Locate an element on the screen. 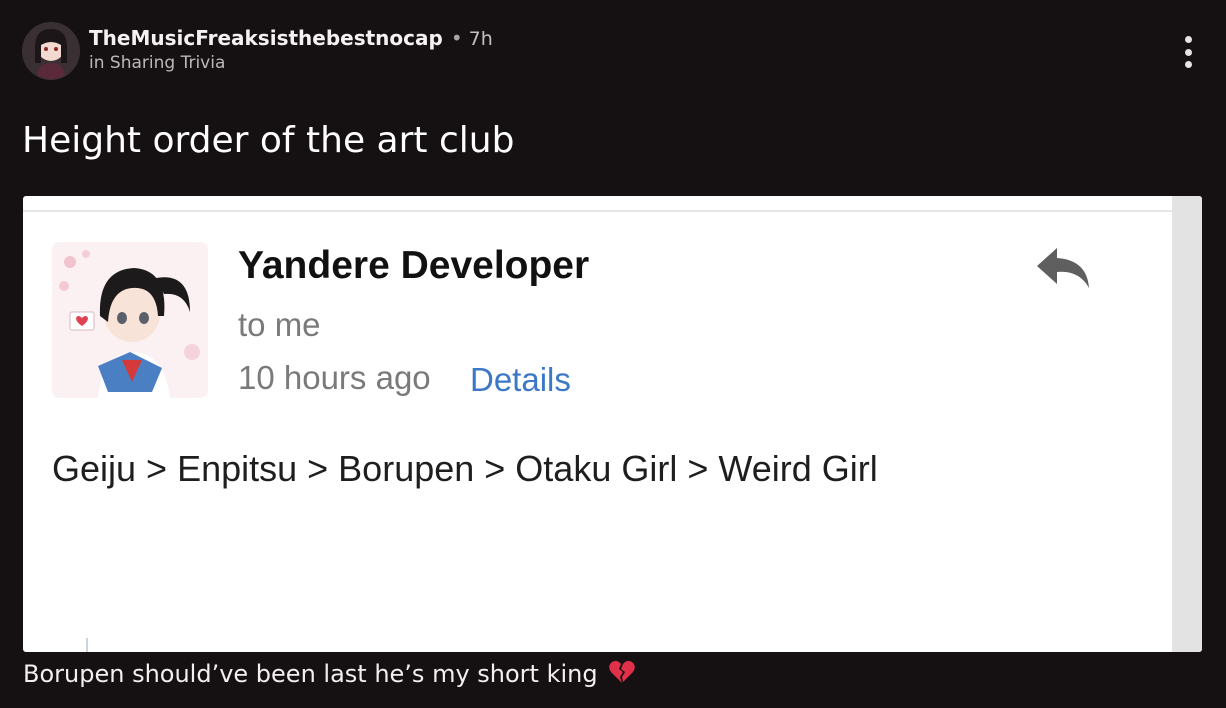  details-link: Details is located at coordinates (520, 380).